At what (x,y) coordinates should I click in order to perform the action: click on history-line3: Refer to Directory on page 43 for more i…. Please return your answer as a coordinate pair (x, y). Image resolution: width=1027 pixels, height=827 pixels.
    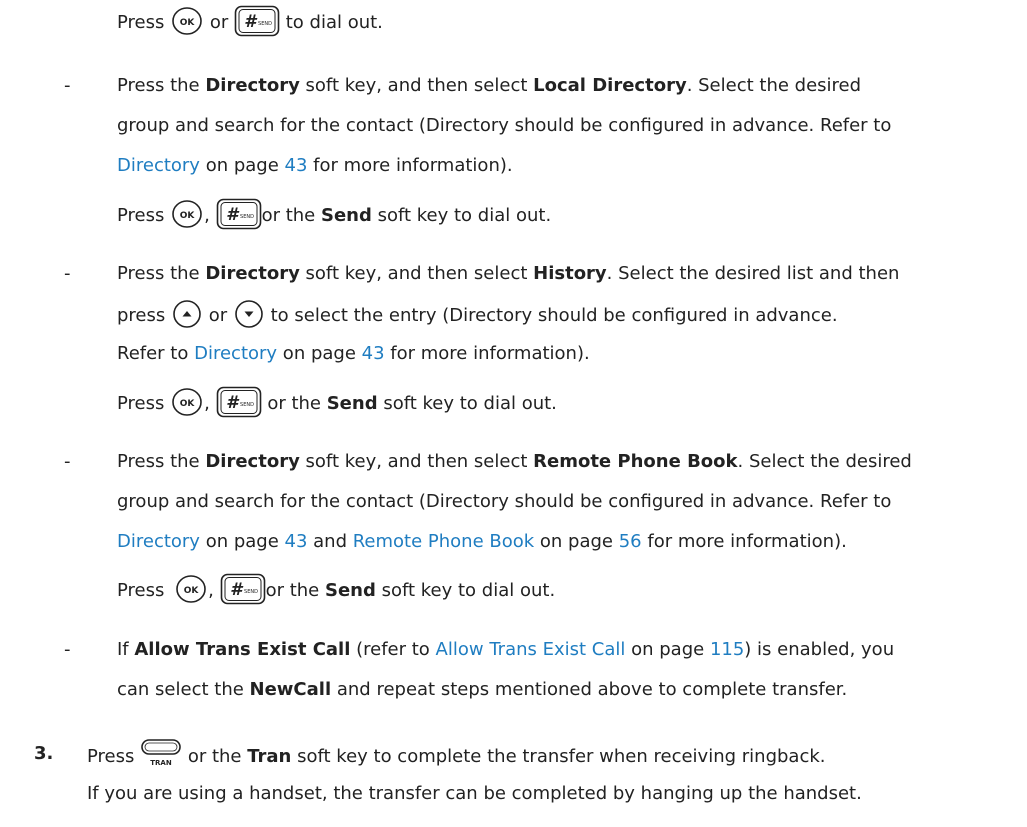
    Looking at the image, I should click on (353, 354).